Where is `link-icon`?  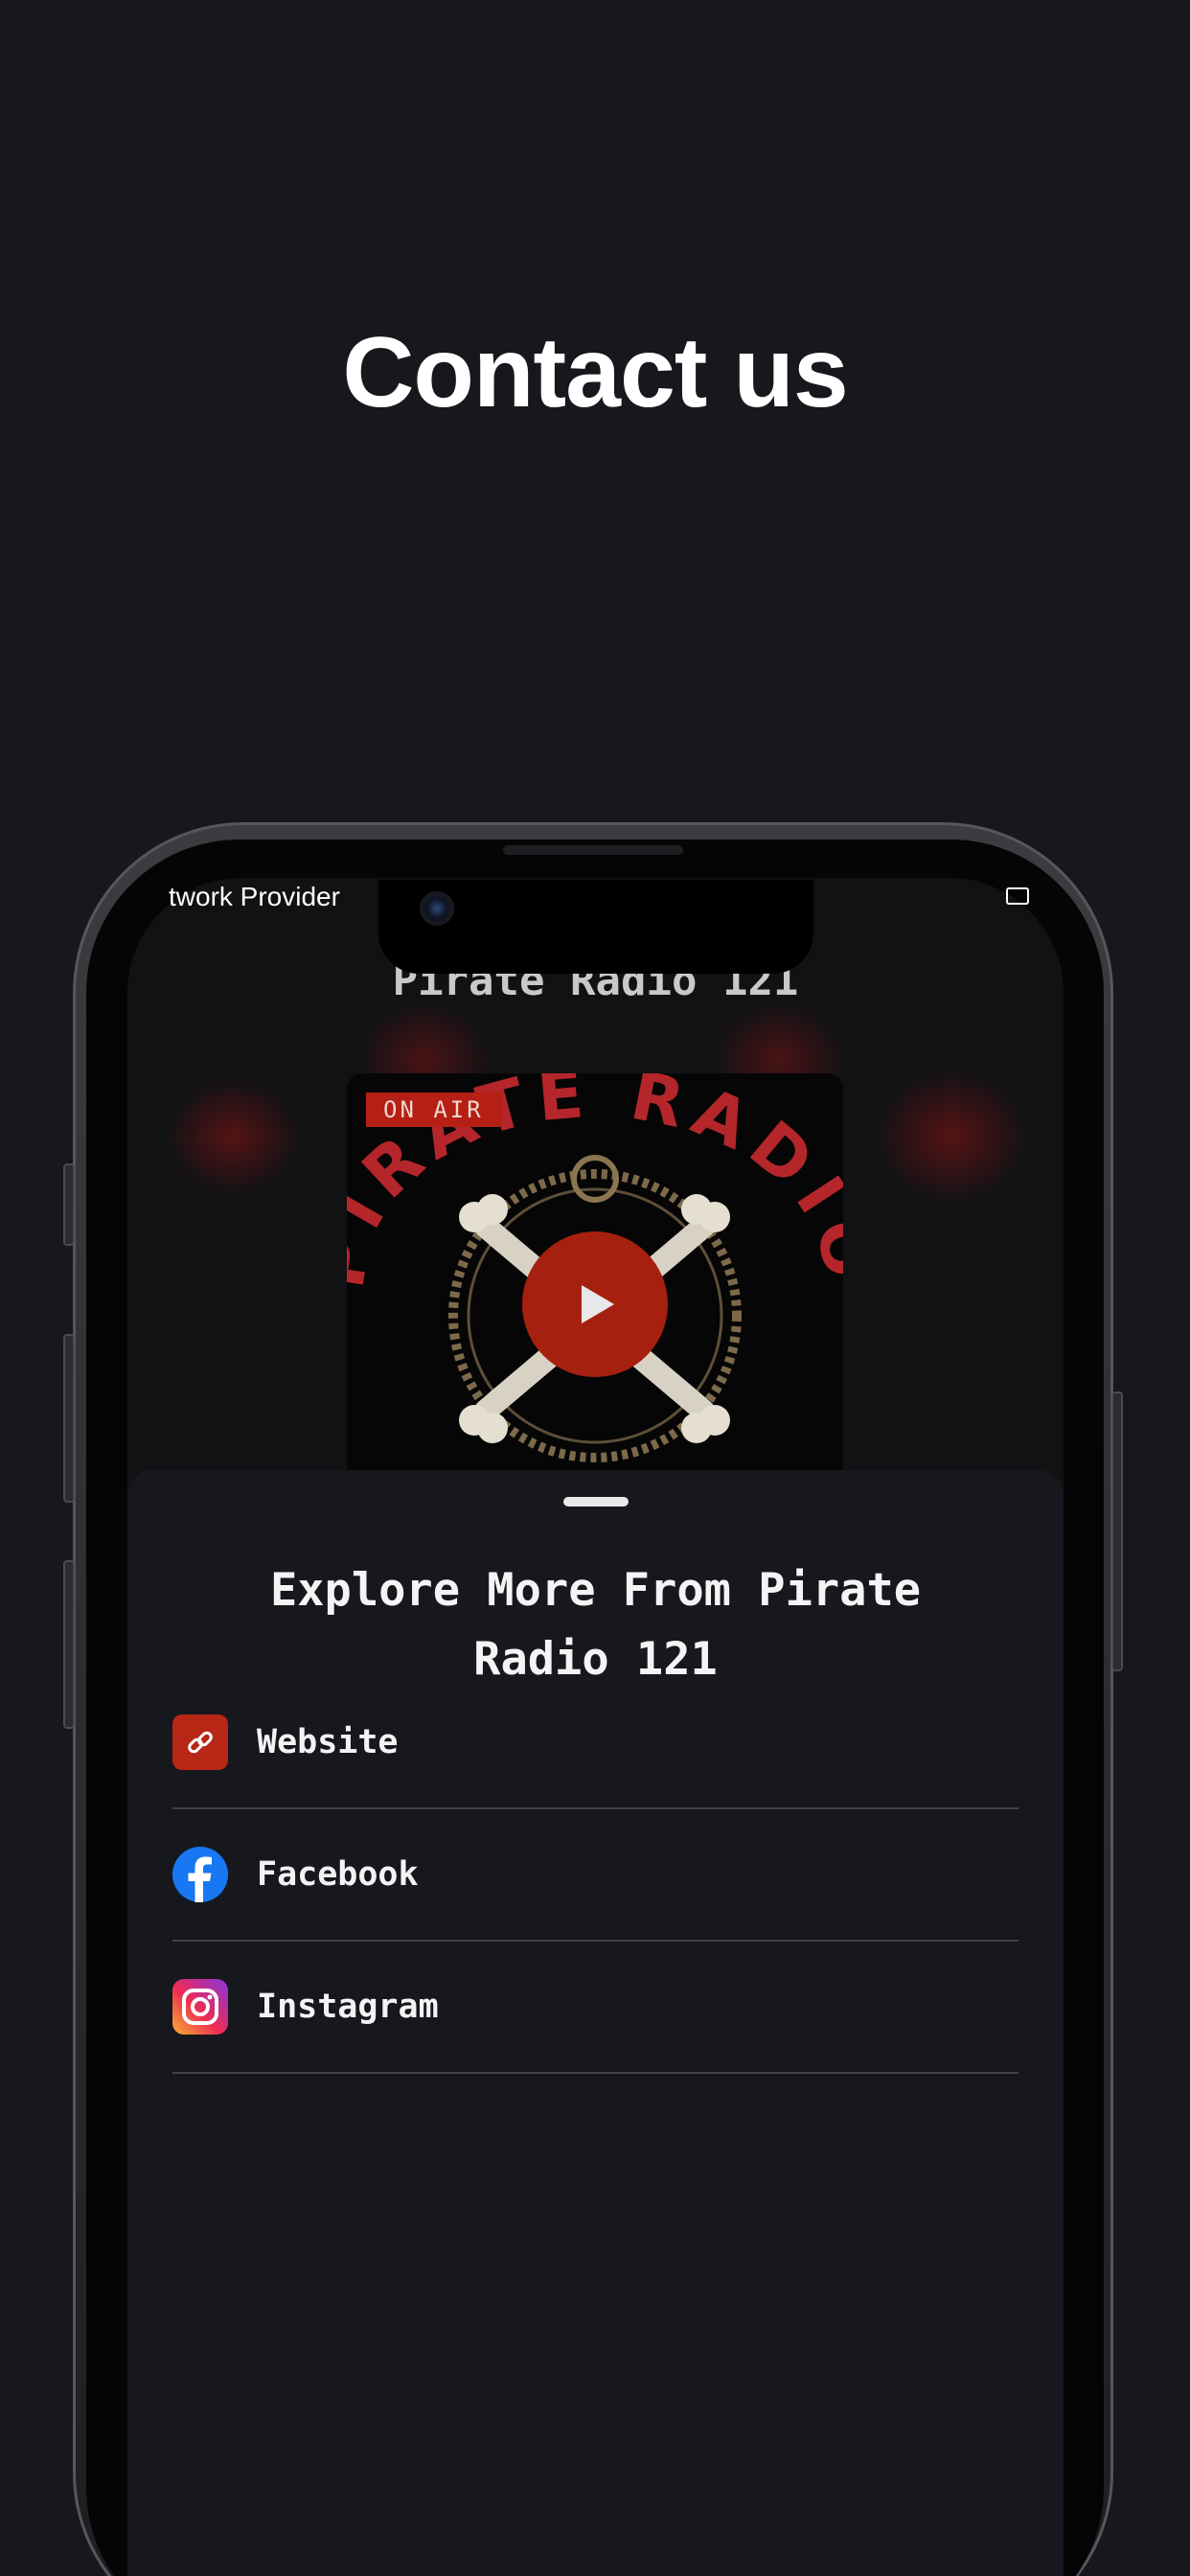 link-icon is located at coordinates (200, 1742).